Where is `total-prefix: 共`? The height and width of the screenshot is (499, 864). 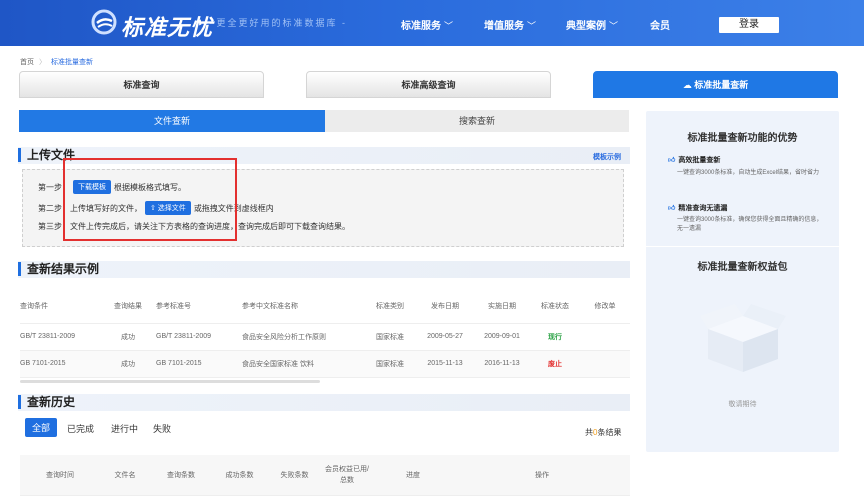
total-prefix: 共 is located at coordinates (589, 432).